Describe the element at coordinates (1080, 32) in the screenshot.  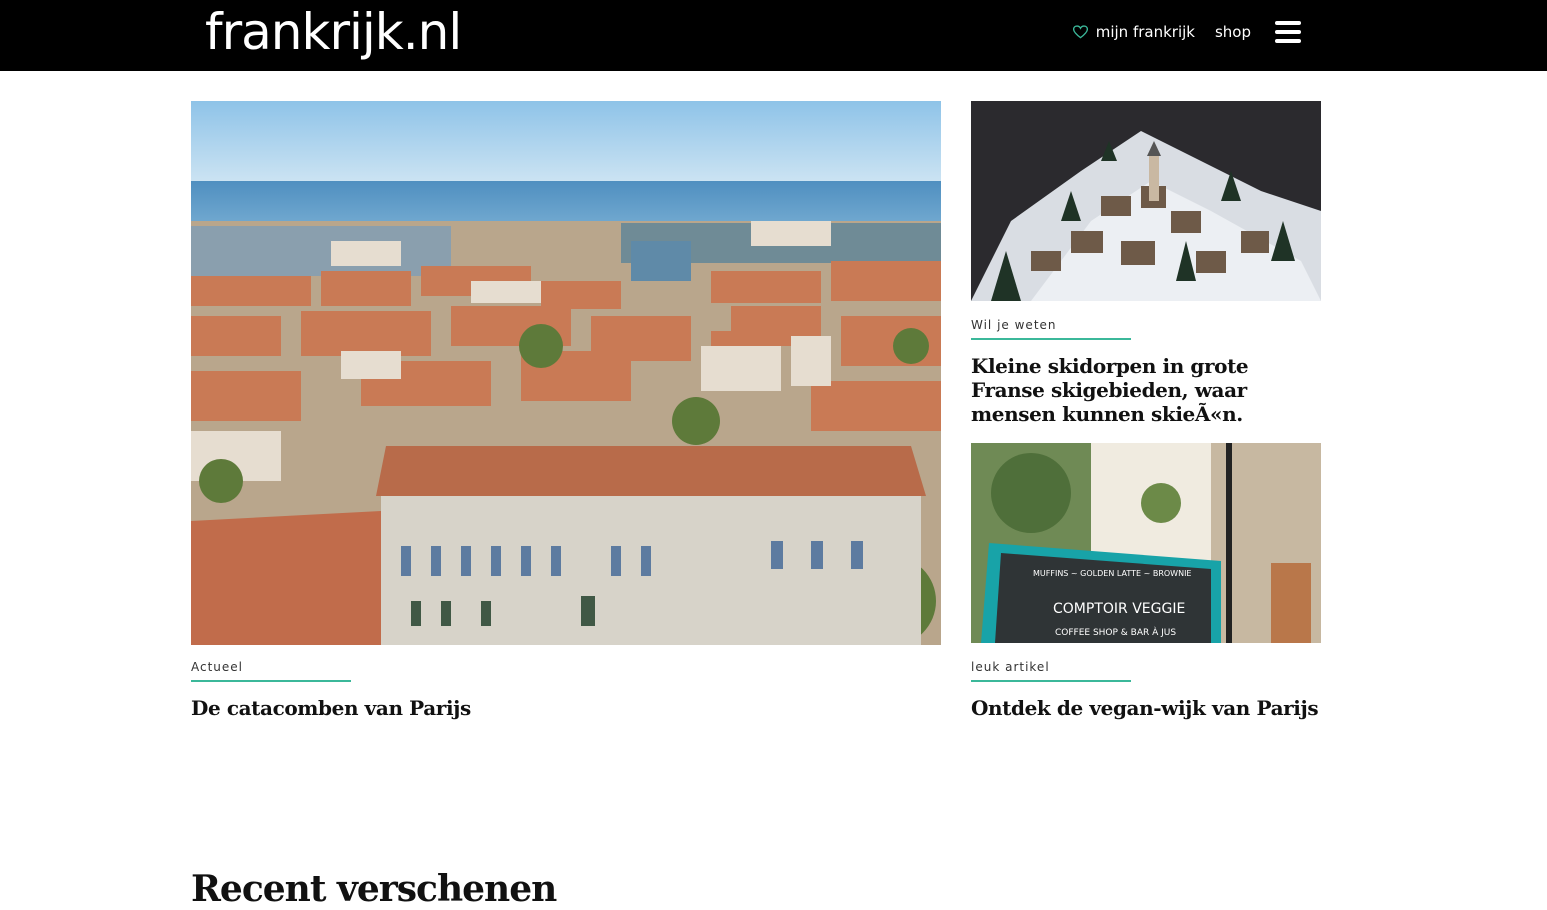
I see `heart-icon` at that location.